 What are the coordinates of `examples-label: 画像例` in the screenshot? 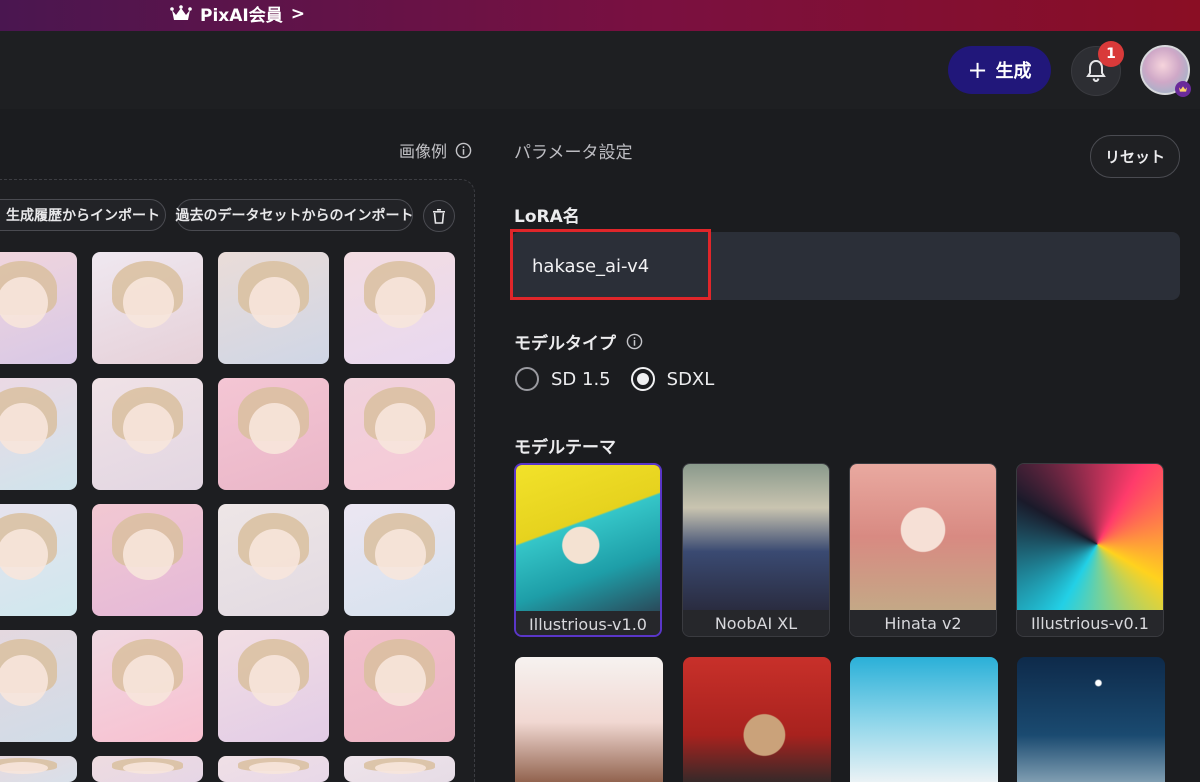 It's located at (423, 151).